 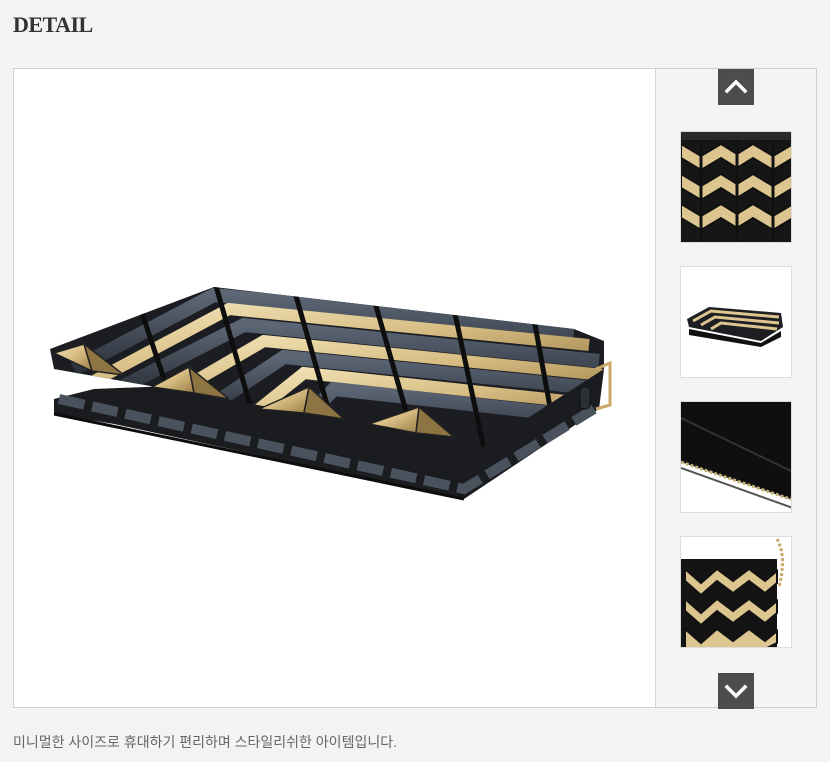 What do you see at coordinates (736, 457) in the screenshot?
I see `thumbnail-interior-zipper` at bounding box center [736, 457].